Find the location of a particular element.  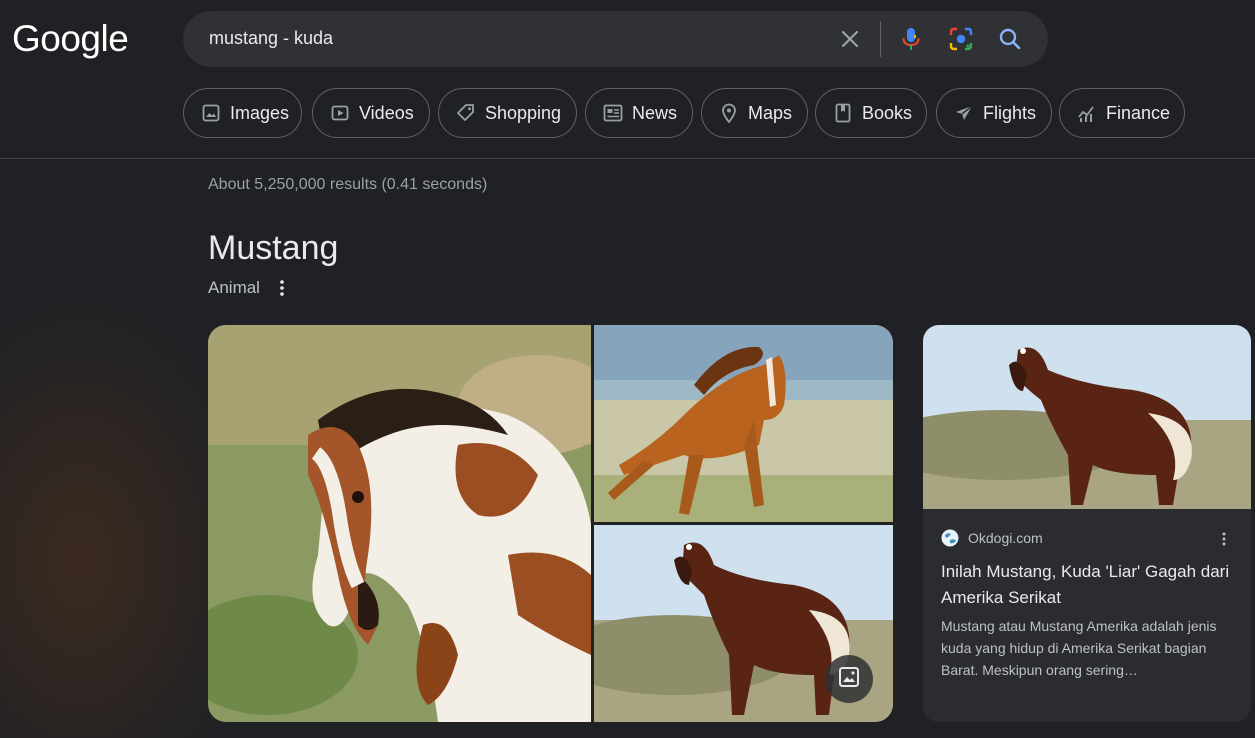

pin-icon is located at coordinates (729, 113).